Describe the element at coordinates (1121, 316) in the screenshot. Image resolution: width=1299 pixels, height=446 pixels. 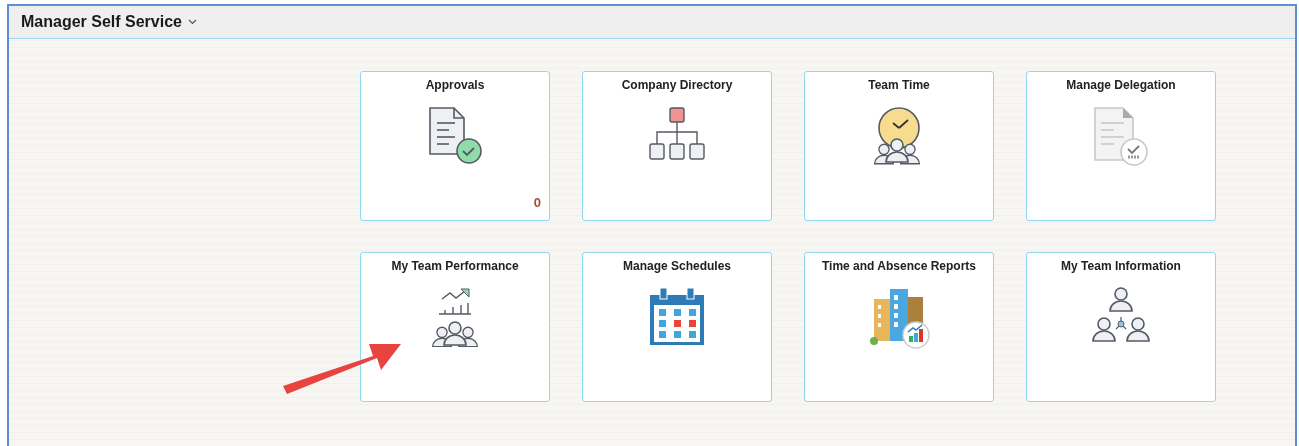
I see `team-network-icon` at that location.